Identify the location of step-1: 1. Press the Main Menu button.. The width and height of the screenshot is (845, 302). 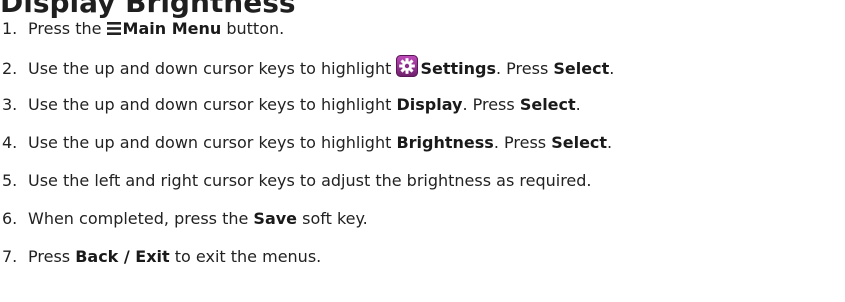
(422, 36).